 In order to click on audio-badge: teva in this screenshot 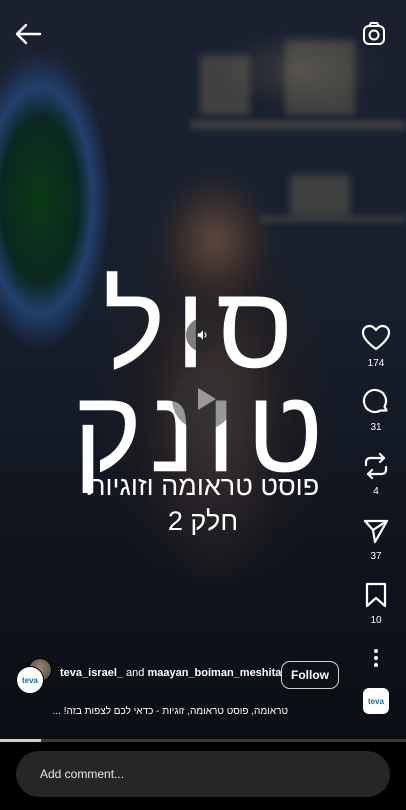, I will do `click(376, 701)`.